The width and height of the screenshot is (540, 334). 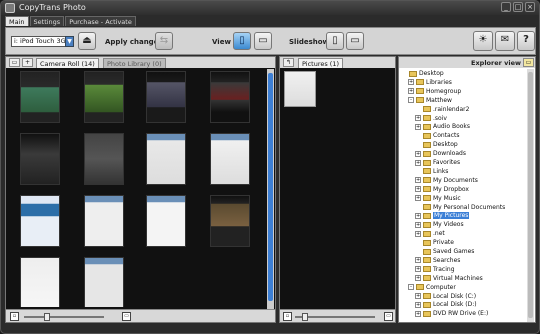 I want to click on tree-item: + Searches, so click(x=437, y=260).